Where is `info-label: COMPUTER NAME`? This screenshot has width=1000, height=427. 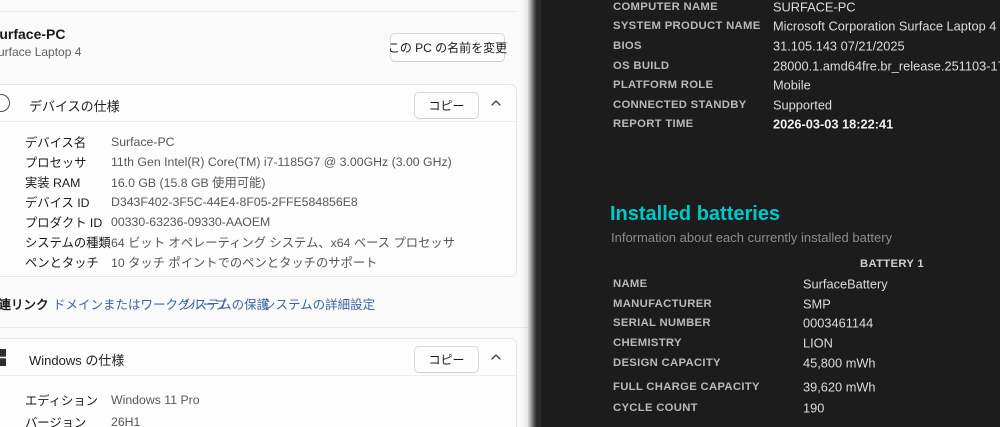 info-label: COMPUTER NAME is located at coordinates (665, 6).